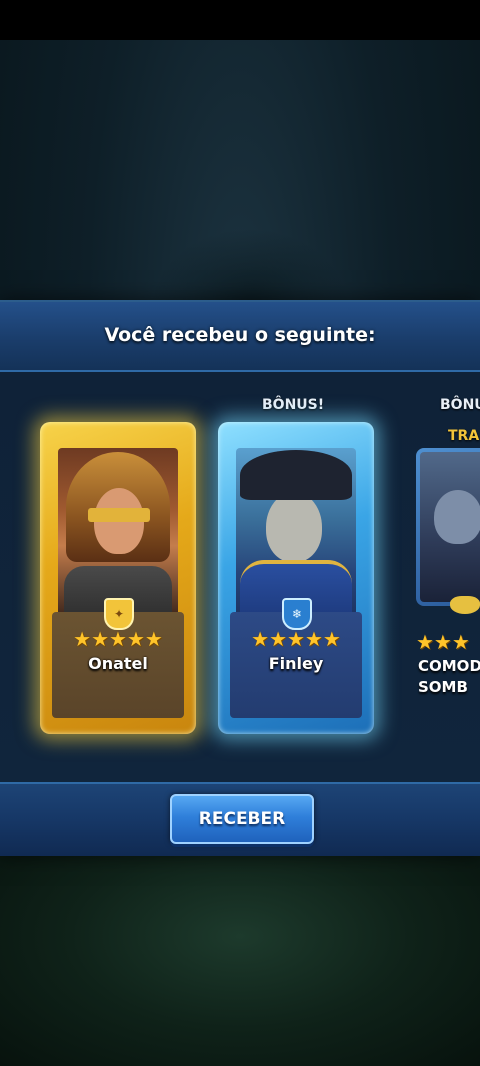  What do you see at coordinates (449, 677) in the screenshot?
I see `hero-name-third: COMOD SOMB` at bounding box center [449, 677].